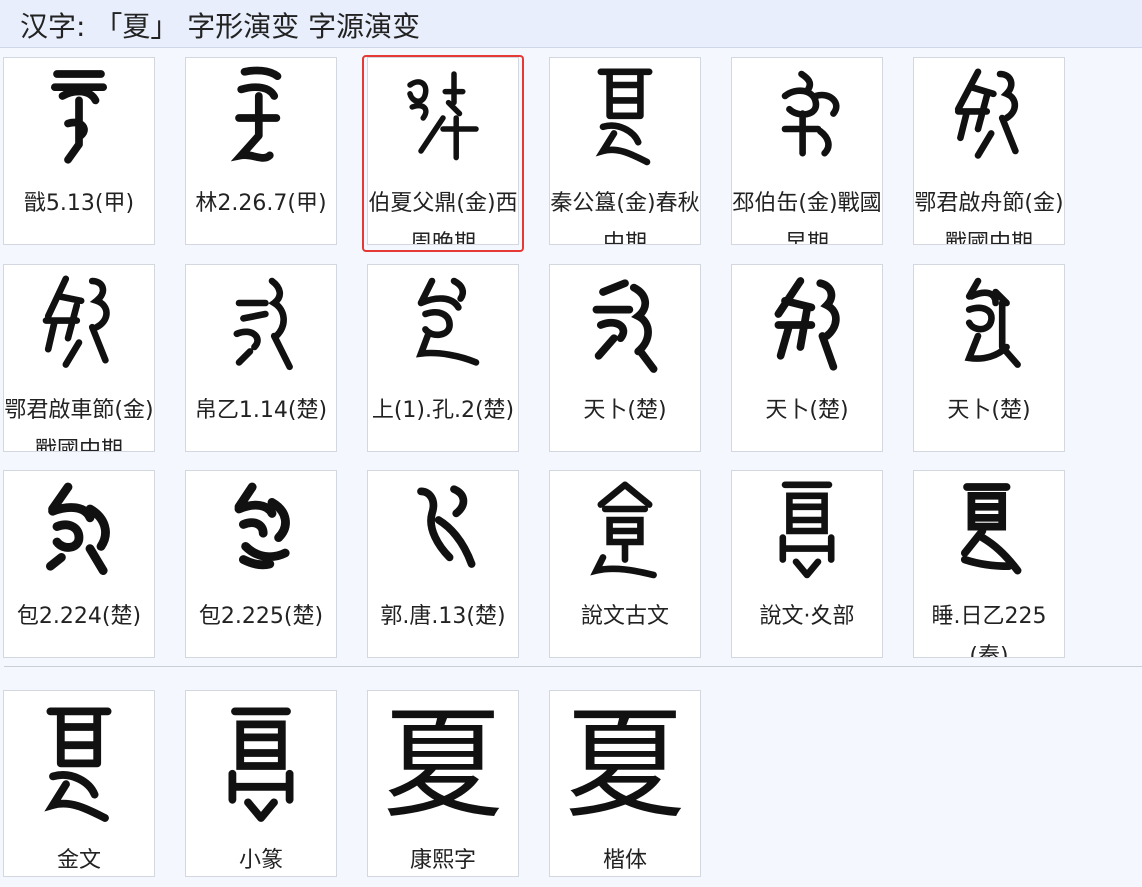 The width and height of the screenshot is (1142, 887). I want to click on glyph-tile: 說文古文, so click(625, 564).